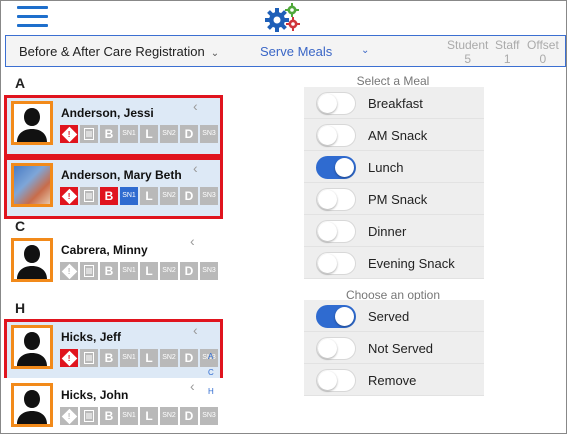 This screenshot has width=567, height=434. Describe the element at coordinates (387, 231) in the screenshot. I see `option-label: Dinner` at that location.